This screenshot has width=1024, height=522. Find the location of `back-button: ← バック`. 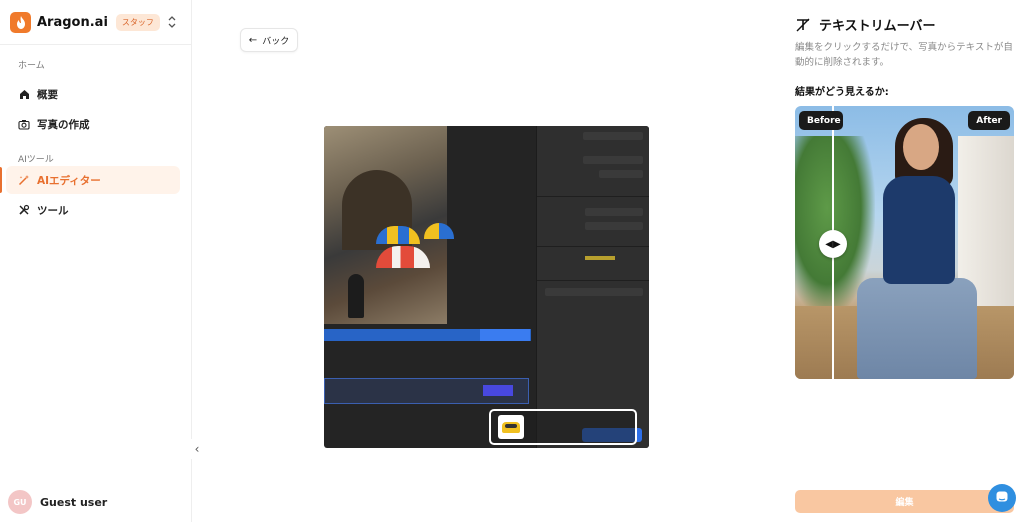

back-button: ← バック is located at coordinates (269, 40).